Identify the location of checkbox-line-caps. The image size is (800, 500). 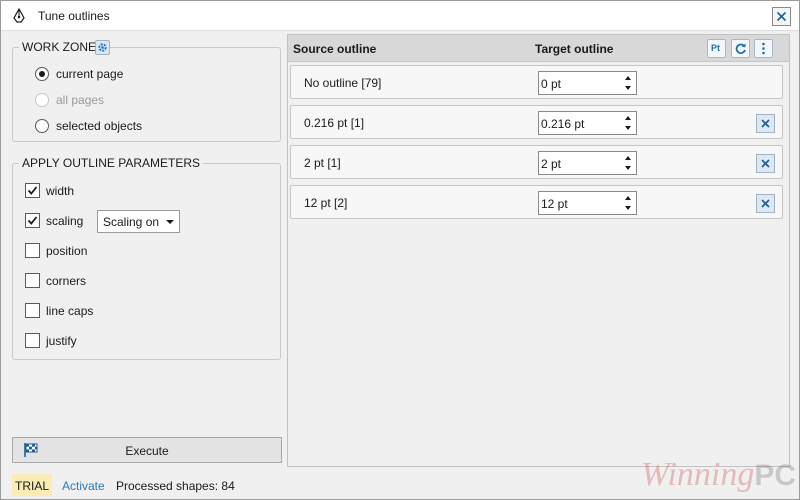
(32, 310).